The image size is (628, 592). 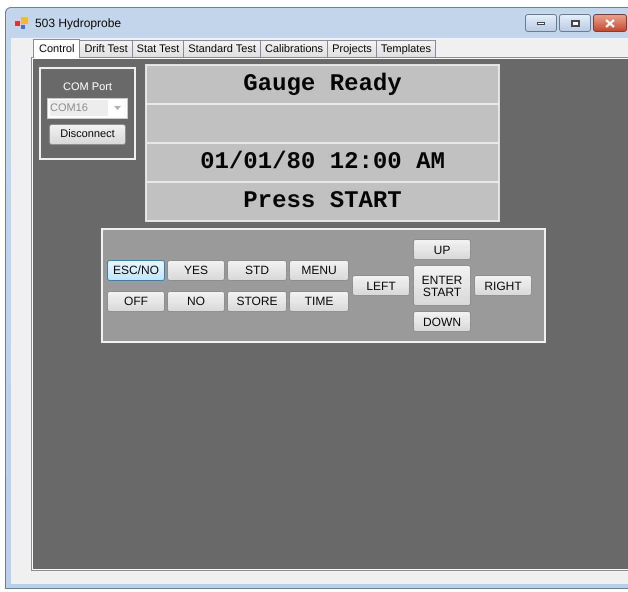 What do you see at coordinates (222, 48) in the screenshot?
I see `tab: Standard Test` at bounding box center [222, 48].